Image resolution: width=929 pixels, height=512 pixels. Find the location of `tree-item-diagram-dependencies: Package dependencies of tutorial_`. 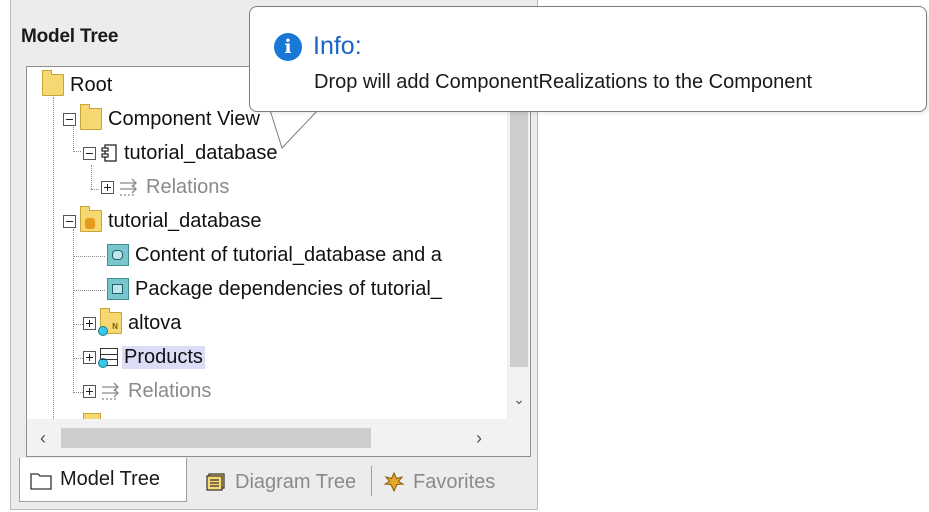

tree-item-diagram-dependencies: Package dependencies of tutorial_ is located at coordinates (275, 289).